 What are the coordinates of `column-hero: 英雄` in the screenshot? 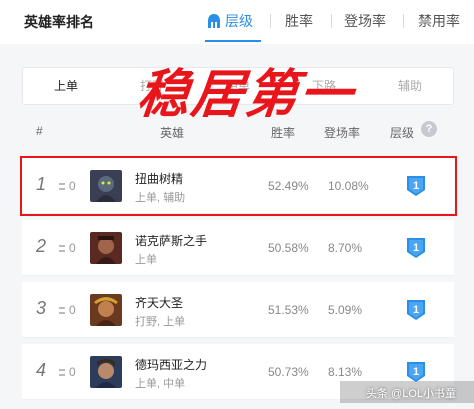 It's located at (172, 133).